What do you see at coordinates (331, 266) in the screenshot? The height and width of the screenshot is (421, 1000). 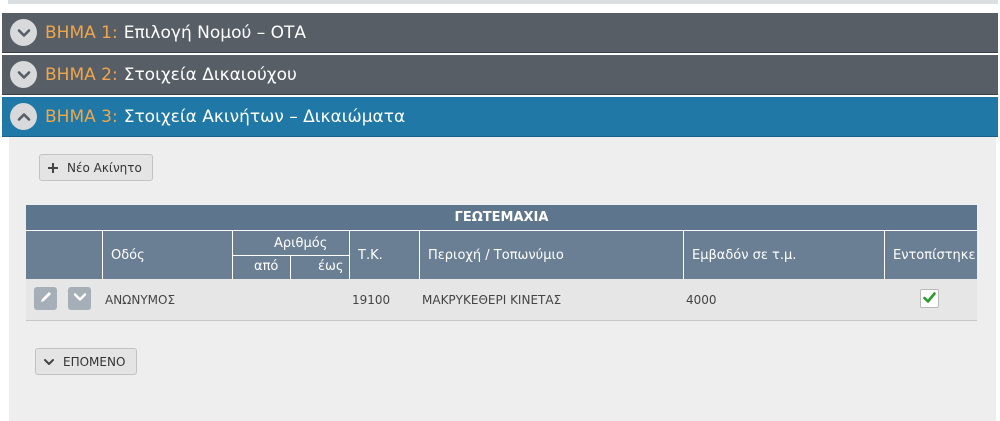 I see `col-to-label: έως` at bounding box center [331, 266].